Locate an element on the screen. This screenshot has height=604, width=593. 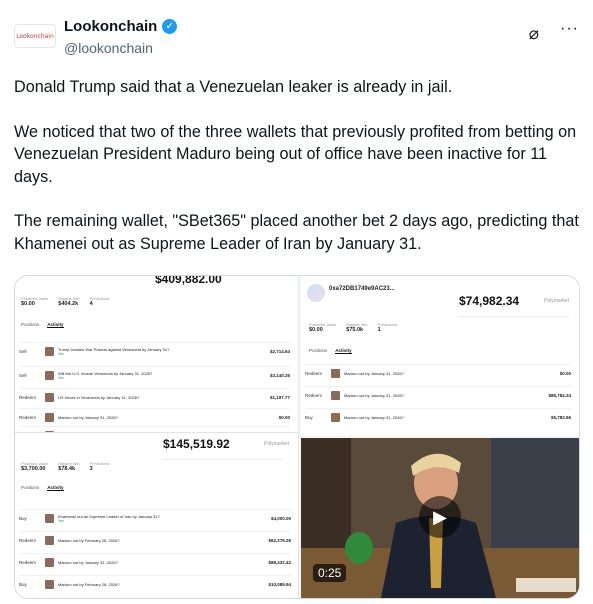
stat: Predictions 1 is located at coordinates (387, 327).